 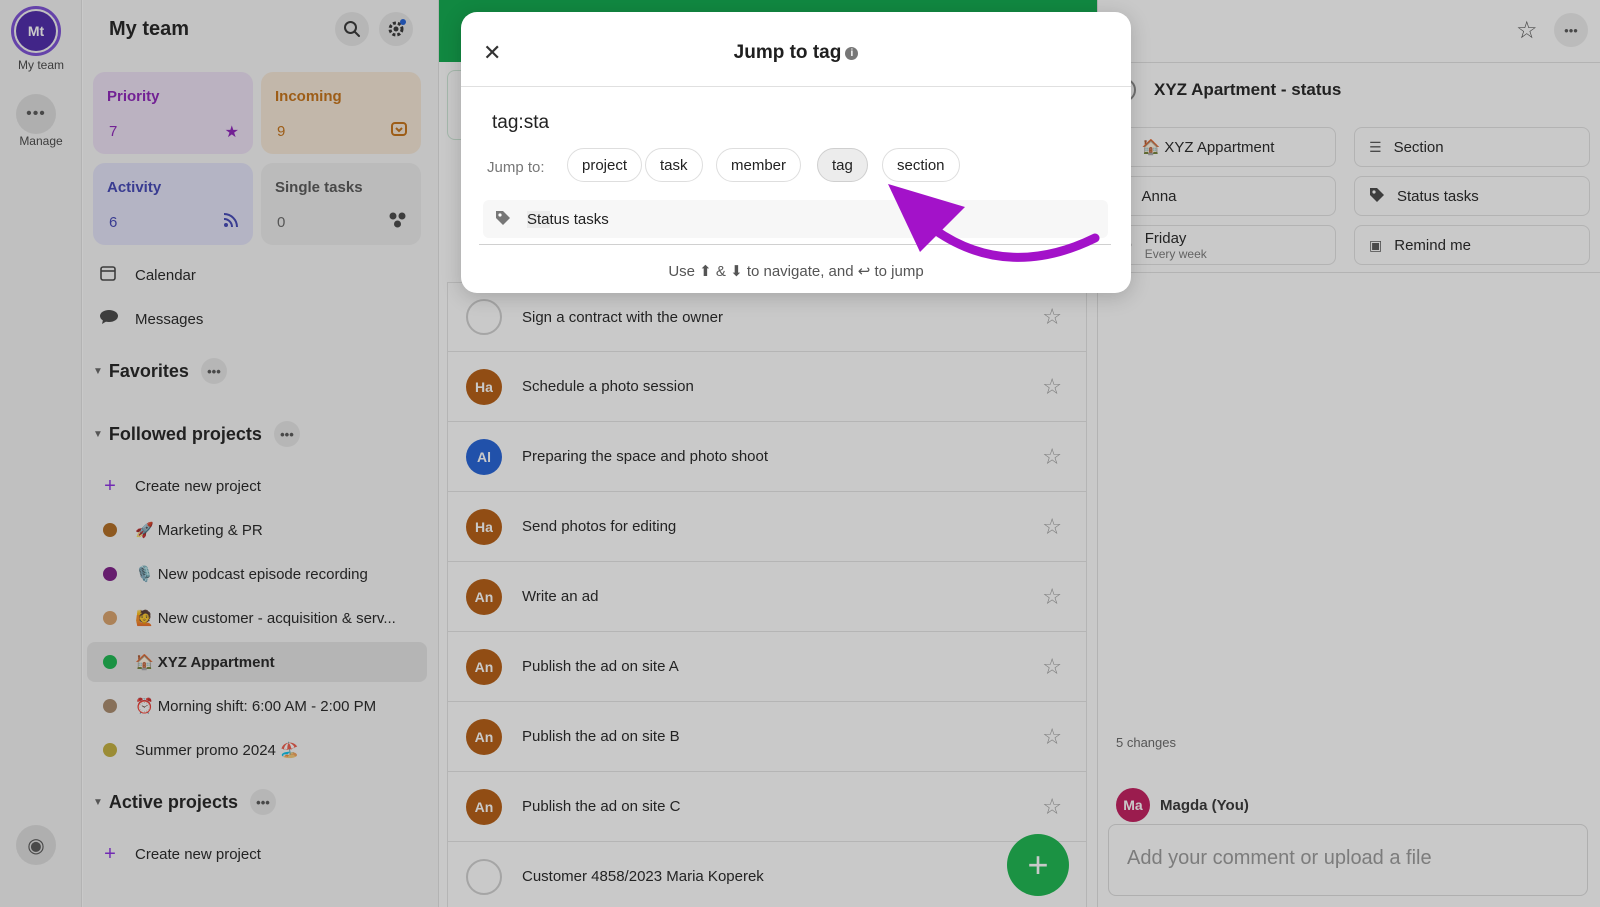 What do you see at coordinates (674, 165) in the screenshot?
I see `filter-pill-task: task` at bounding box center [674, 165].